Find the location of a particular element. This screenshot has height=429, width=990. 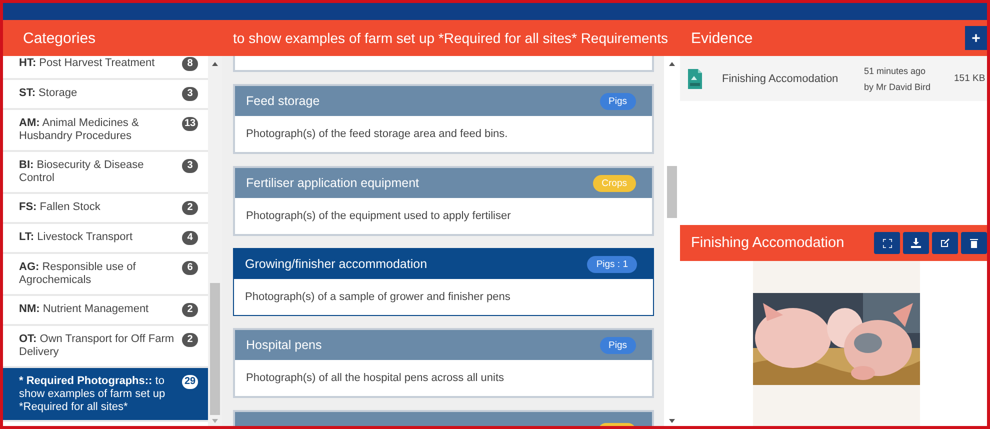

category-item: HT: Post Harvest Treatment 8 is located at coordinates (105, 68).